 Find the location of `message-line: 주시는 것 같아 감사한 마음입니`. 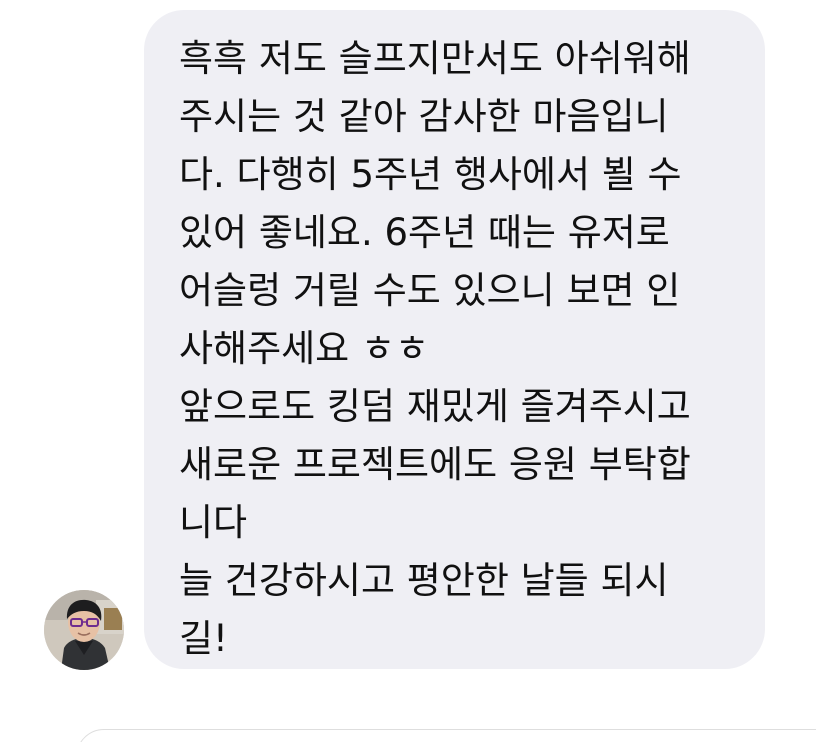

message-line: 주시는 것 같아 감사한 마음입니 is located at coordinates (424, 116).